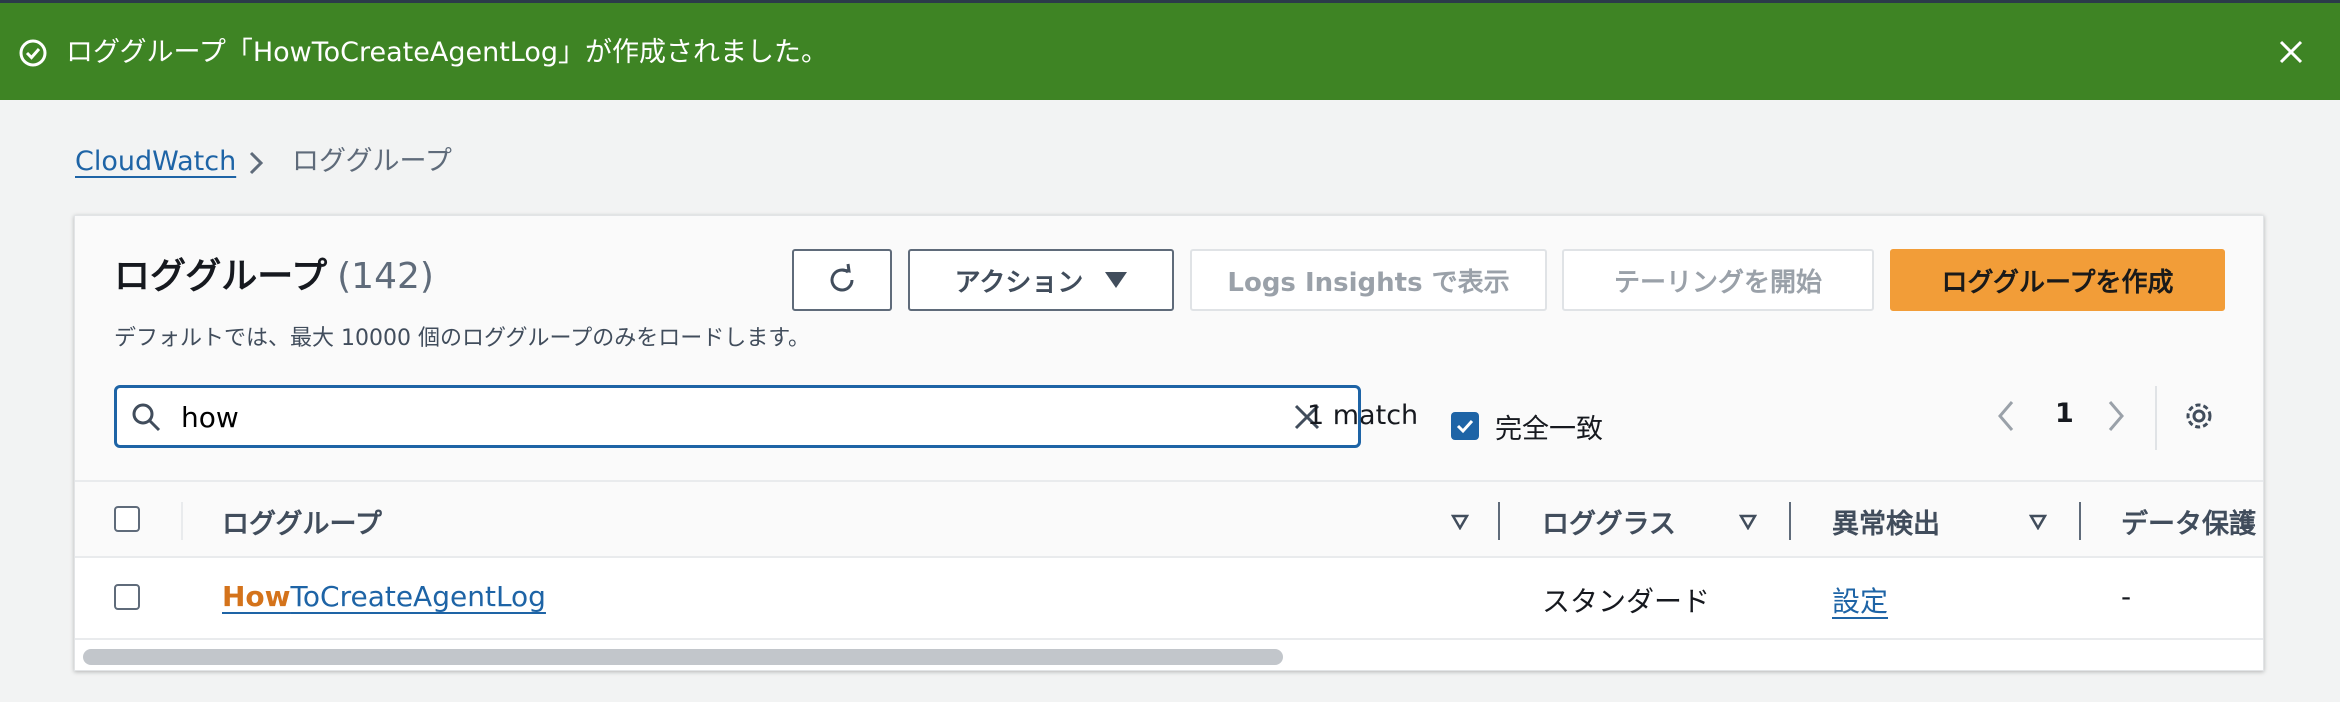  I want to click on anomaly-detection-configure-link: 設定, so click(1860, 600).